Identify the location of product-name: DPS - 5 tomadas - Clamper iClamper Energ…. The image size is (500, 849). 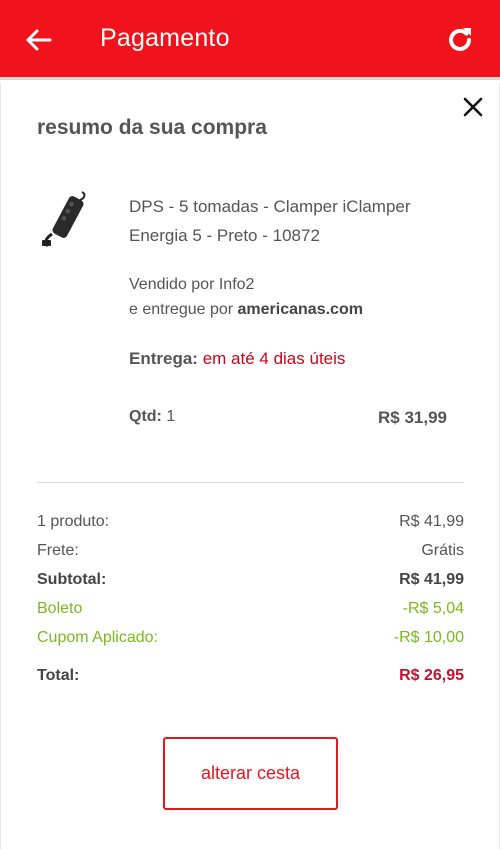
(299, 221).